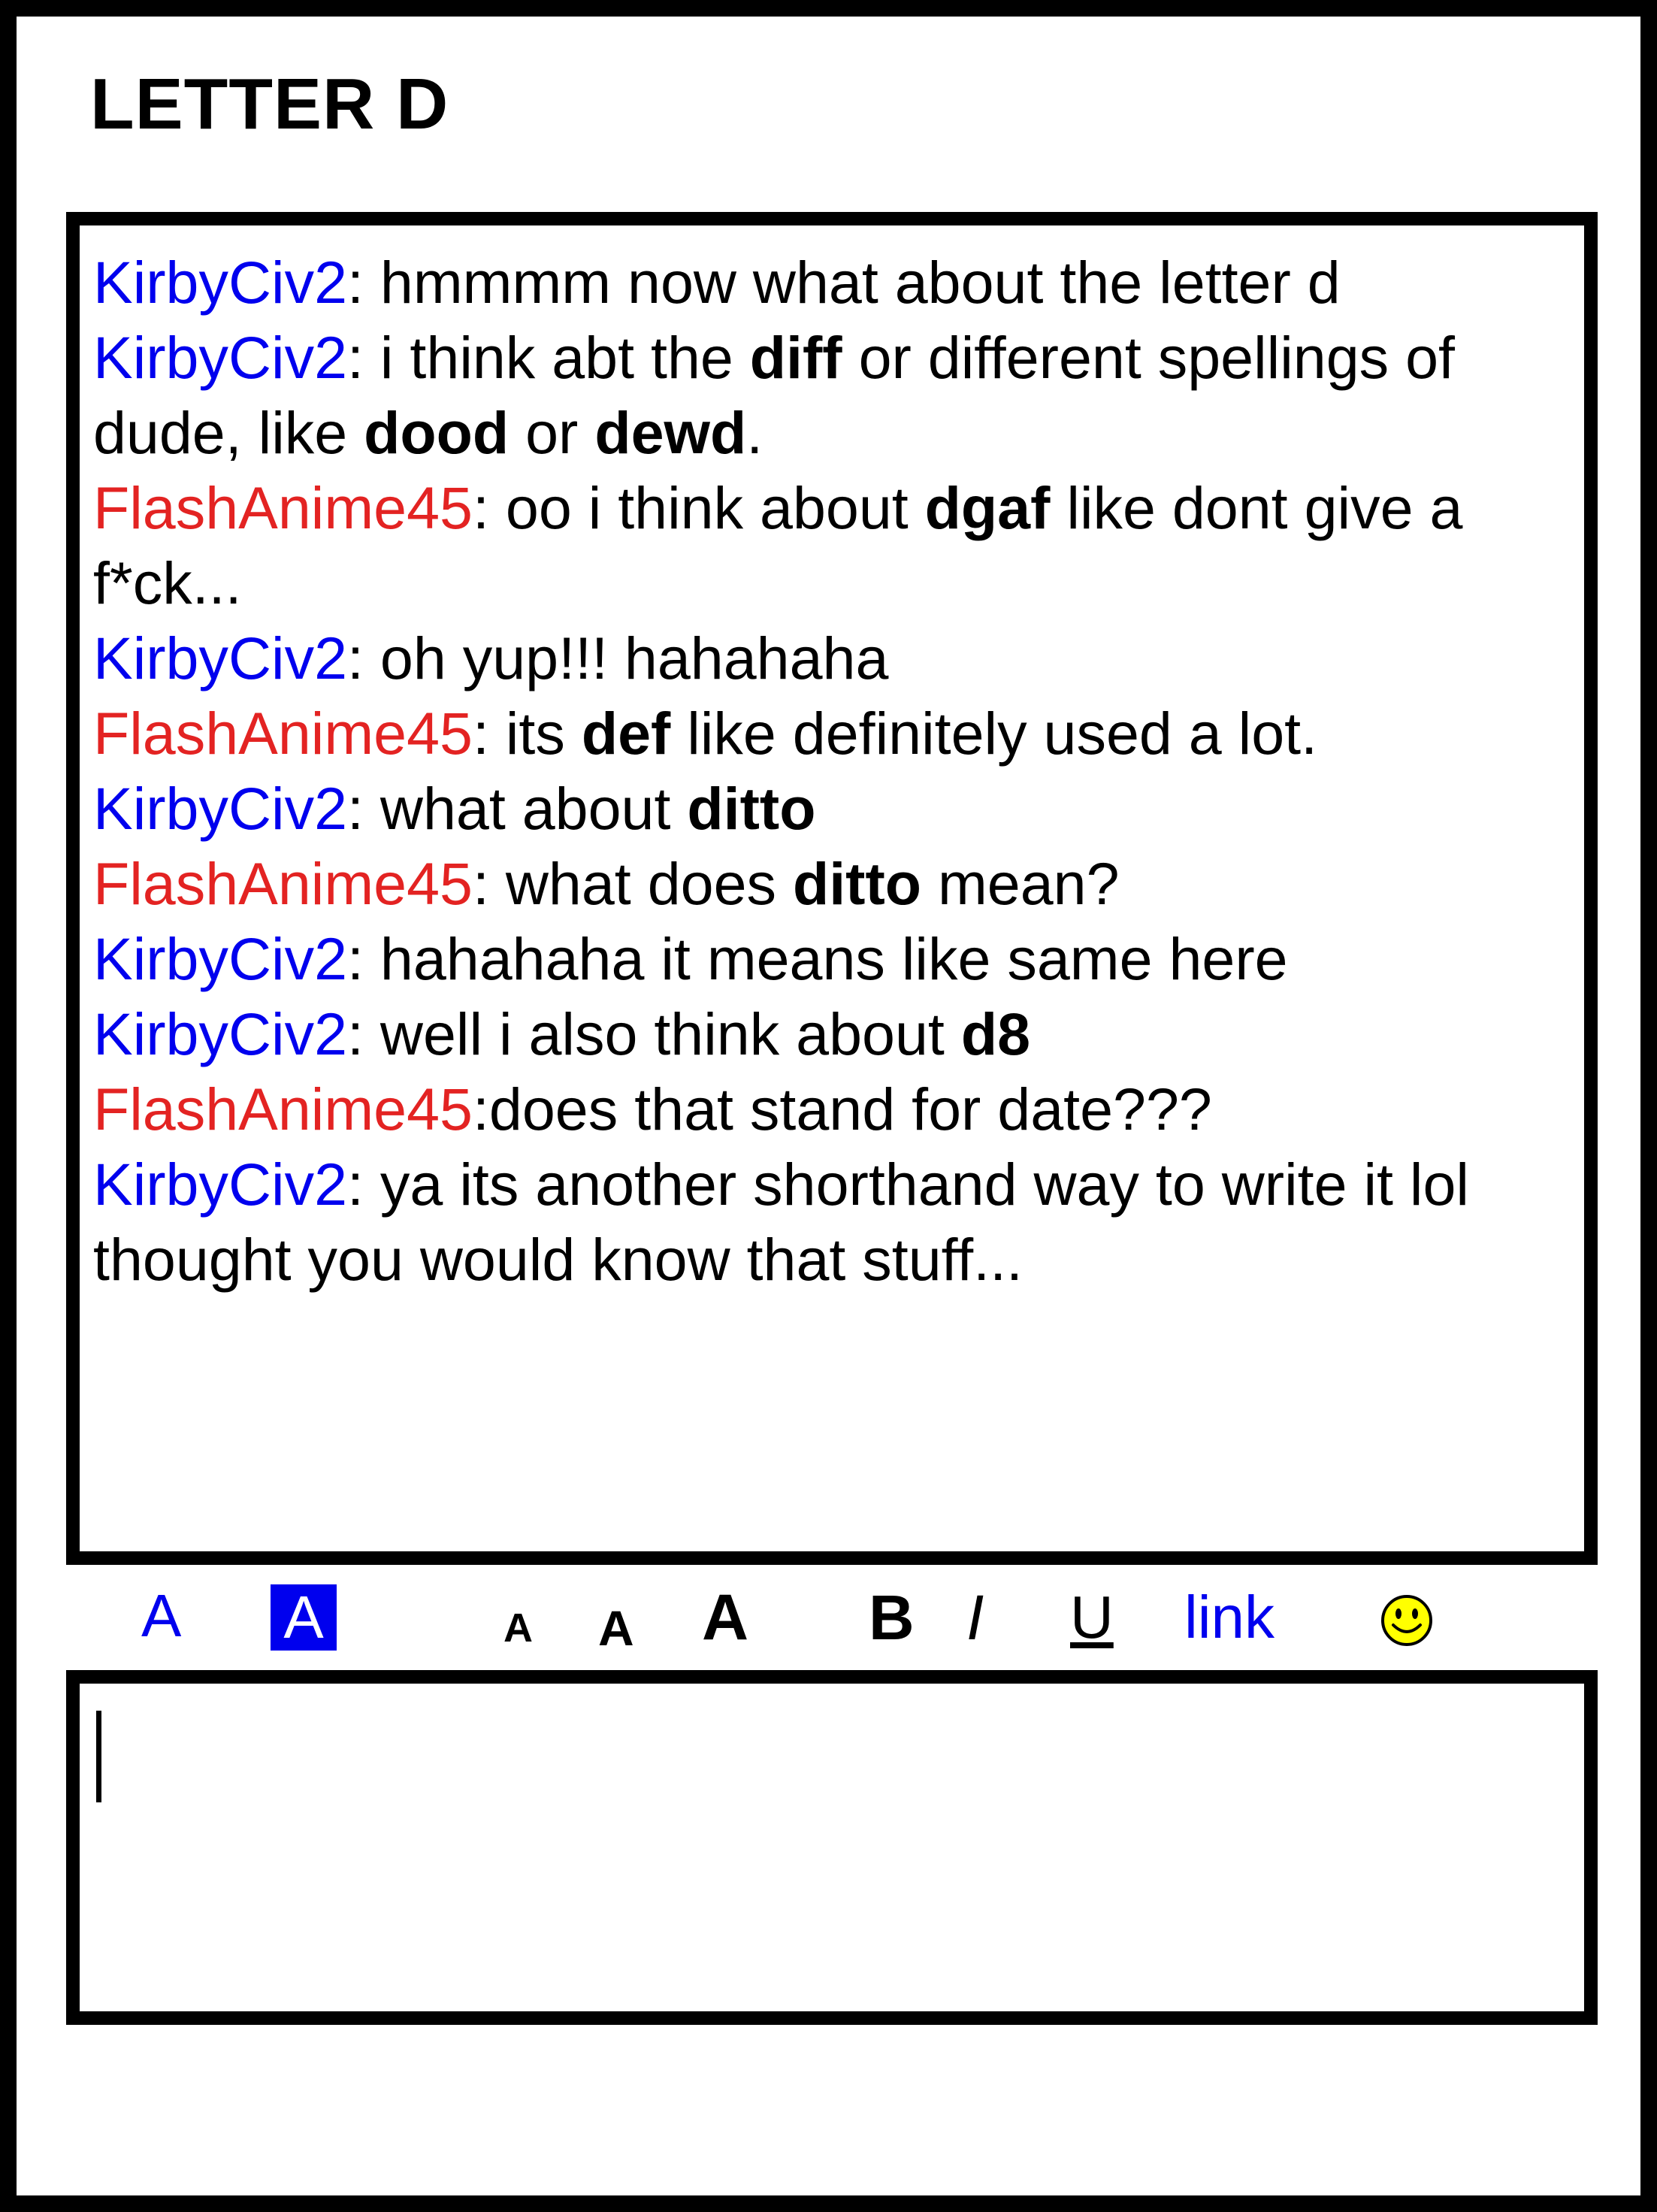 The height and width of the screenshot is (2212, 1657). Describe the element at coordinates (99, 1756) in the screenshot. I see `text-cursor` at that location.